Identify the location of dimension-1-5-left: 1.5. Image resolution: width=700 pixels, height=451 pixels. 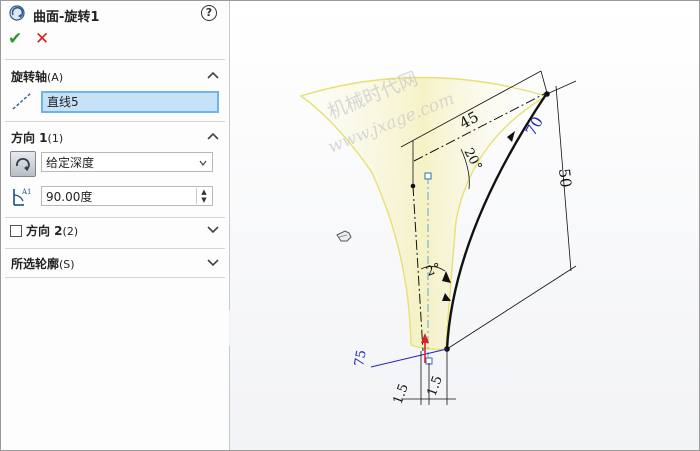
(401, 394).